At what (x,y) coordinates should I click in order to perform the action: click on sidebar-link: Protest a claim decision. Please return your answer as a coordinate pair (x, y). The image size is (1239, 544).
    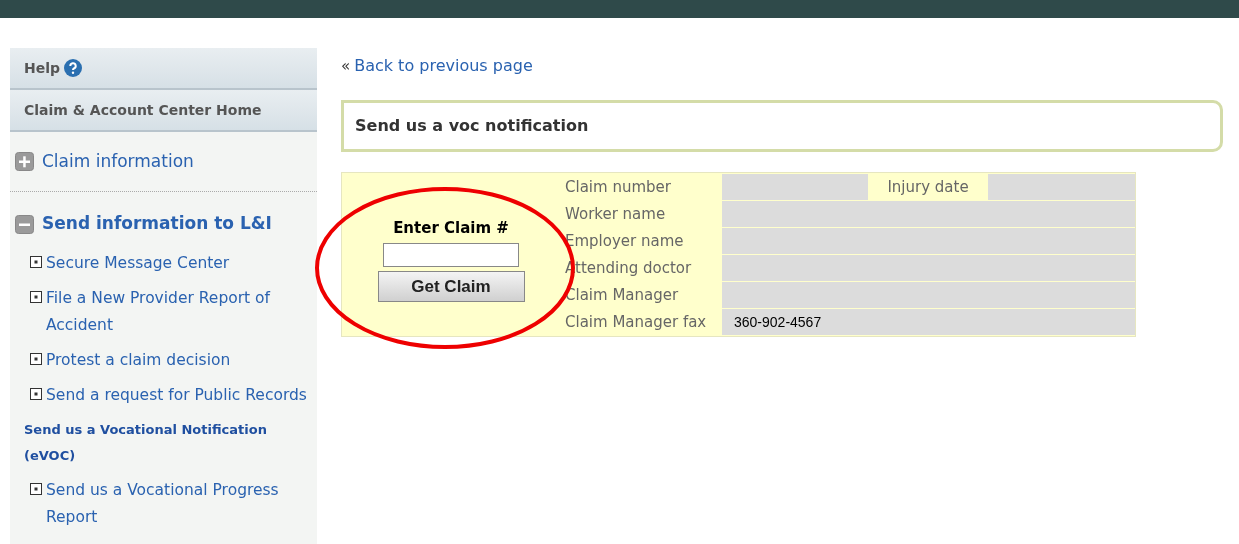
    Looking at the image, I should click on (138, 360).